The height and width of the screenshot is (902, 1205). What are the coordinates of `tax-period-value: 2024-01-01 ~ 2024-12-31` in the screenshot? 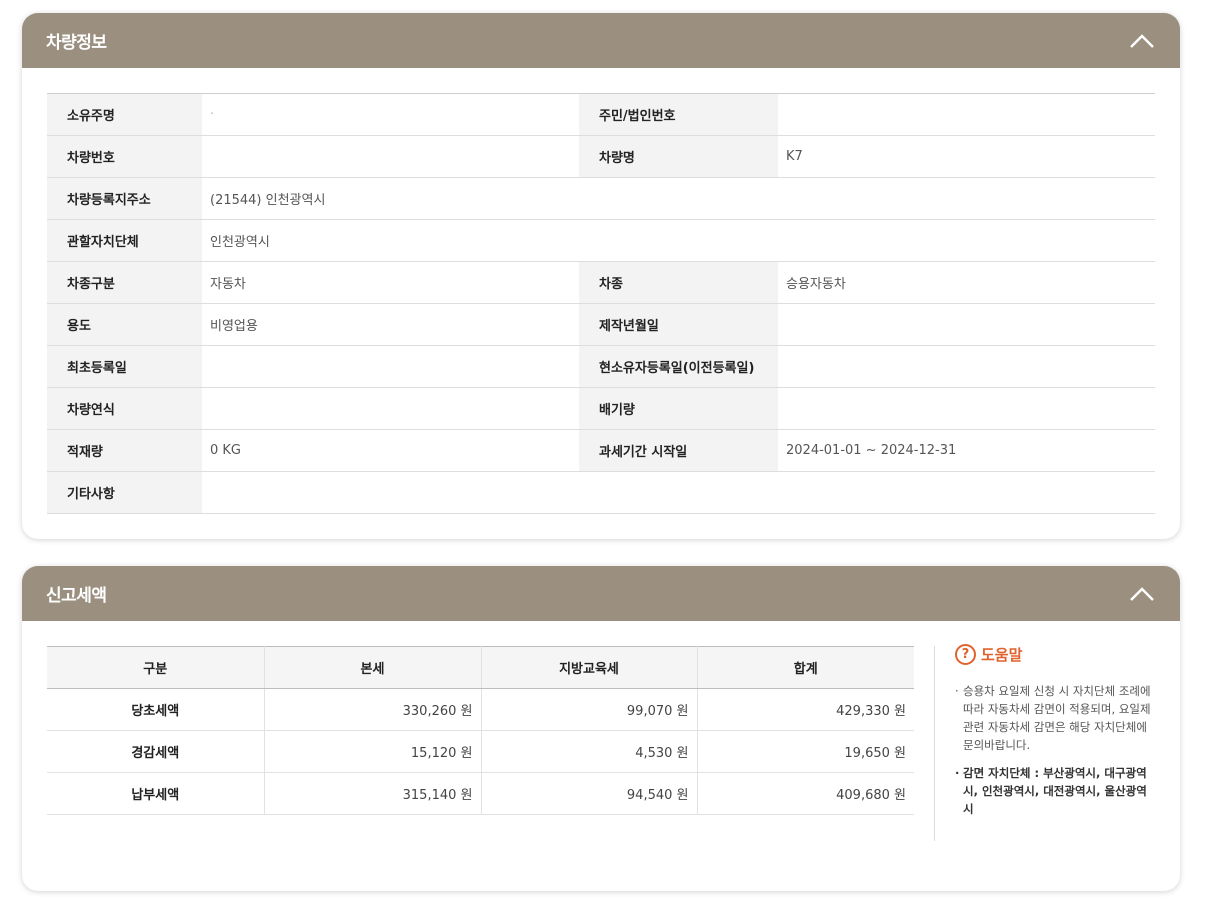 It's located at (966, 450).